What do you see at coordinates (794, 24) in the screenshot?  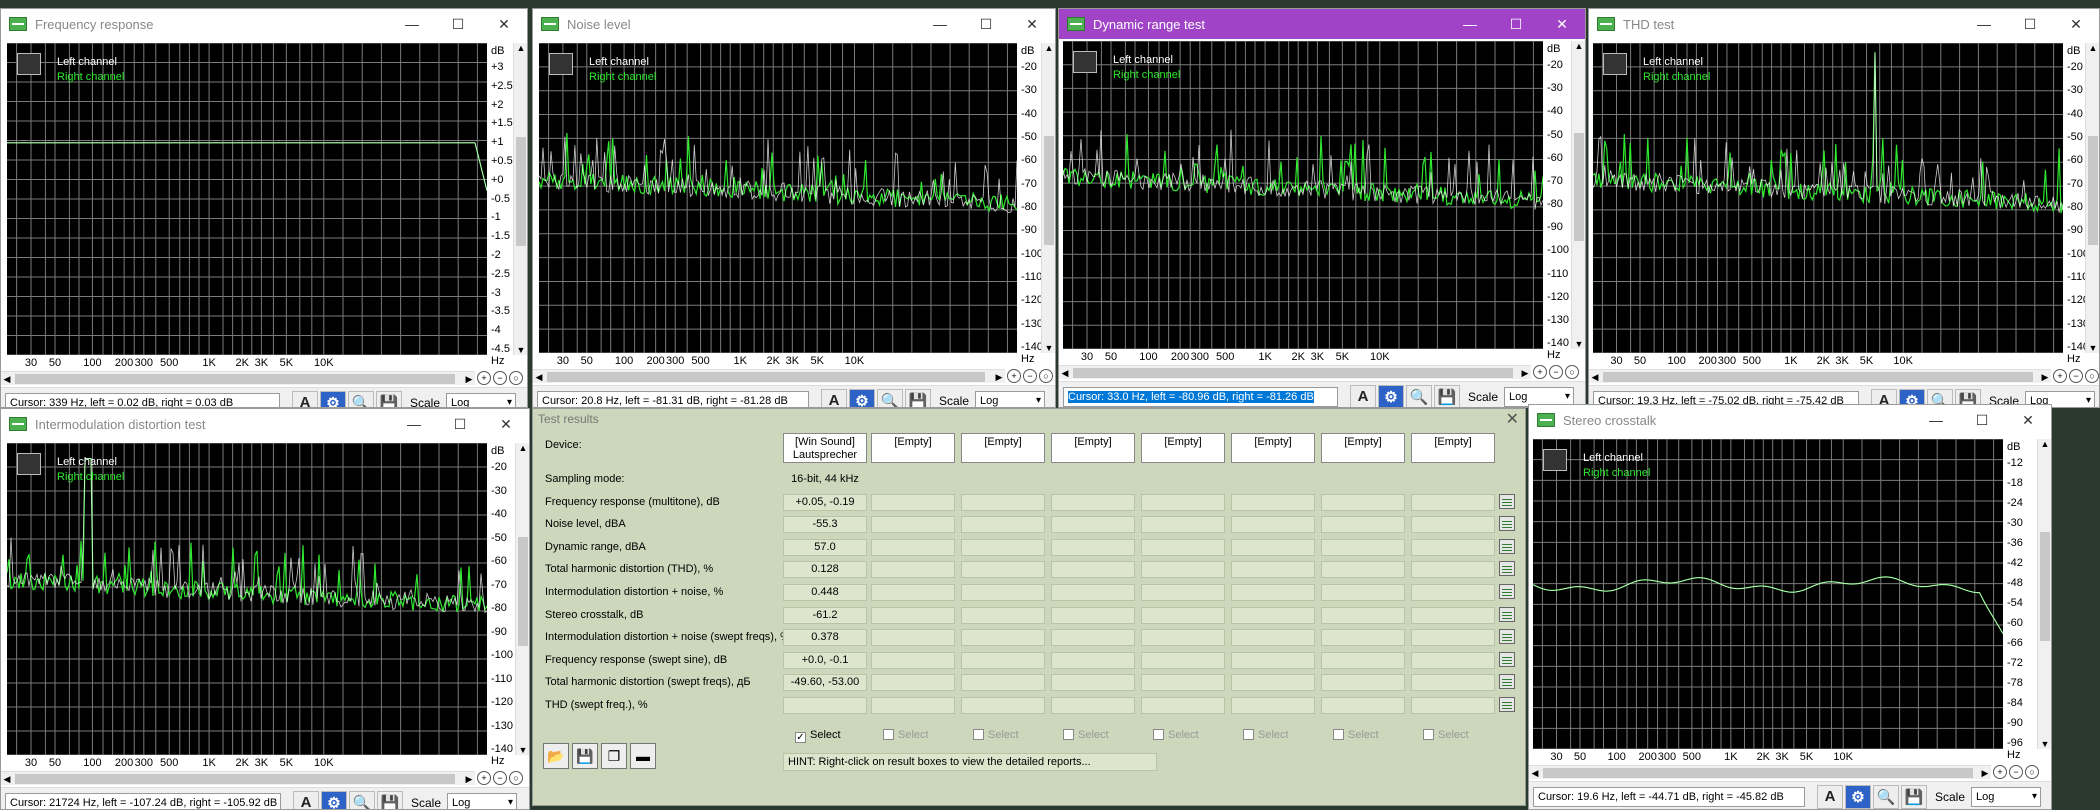 I see `title-bar: Noise level — ☐ ✕` at bounding box center [794, 24].